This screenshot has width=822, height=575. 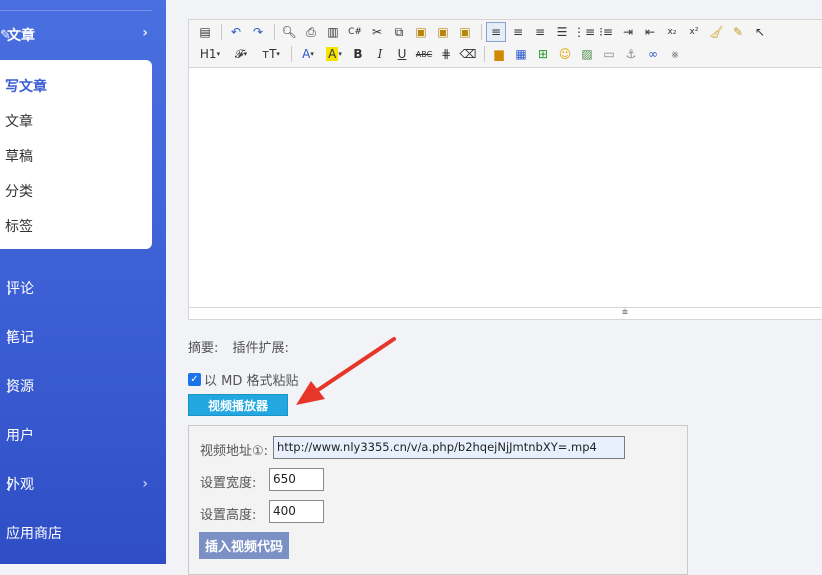 I want to click on summary-label: 摘要:, so click(x=203, y=348).